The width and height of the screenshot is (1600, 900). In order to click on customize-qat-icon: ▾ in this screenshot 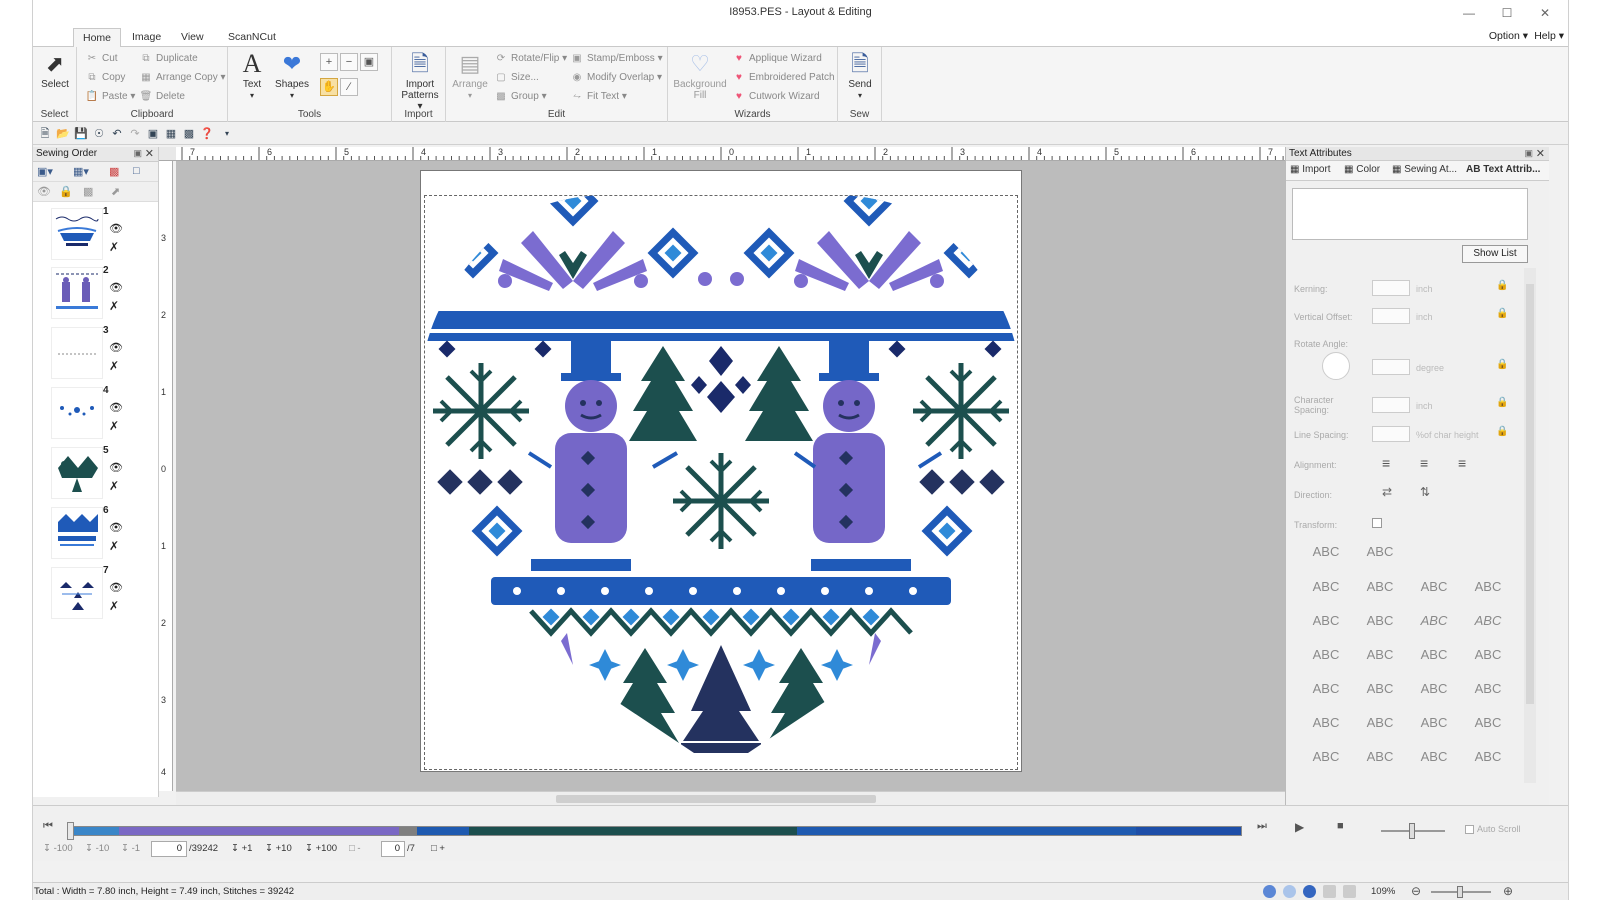, I will do `click(227, 134)`.